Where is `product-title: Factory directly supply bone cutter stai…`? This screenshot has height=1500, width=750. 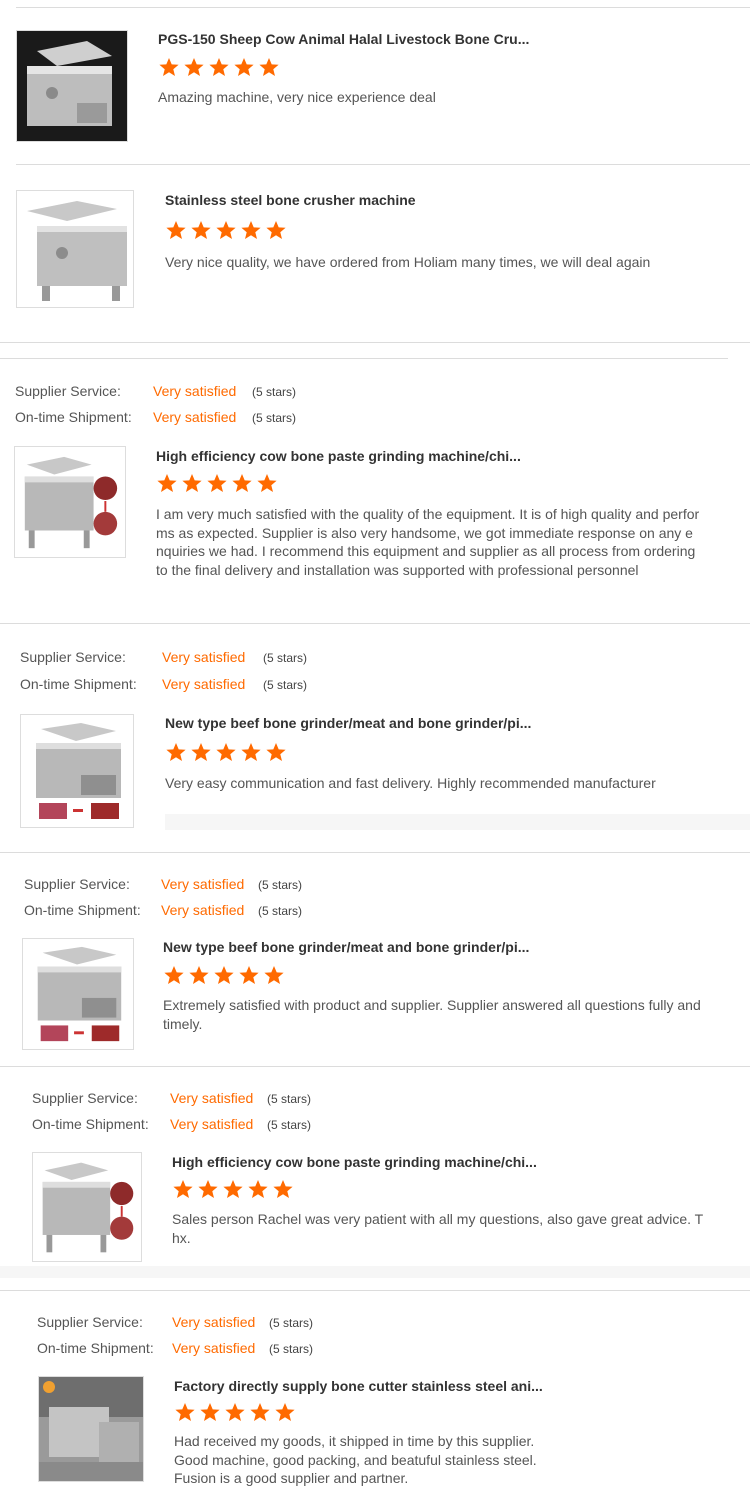 product-title: Factory directly supply bone cutter stai… is located at coordinates (358, 1386).